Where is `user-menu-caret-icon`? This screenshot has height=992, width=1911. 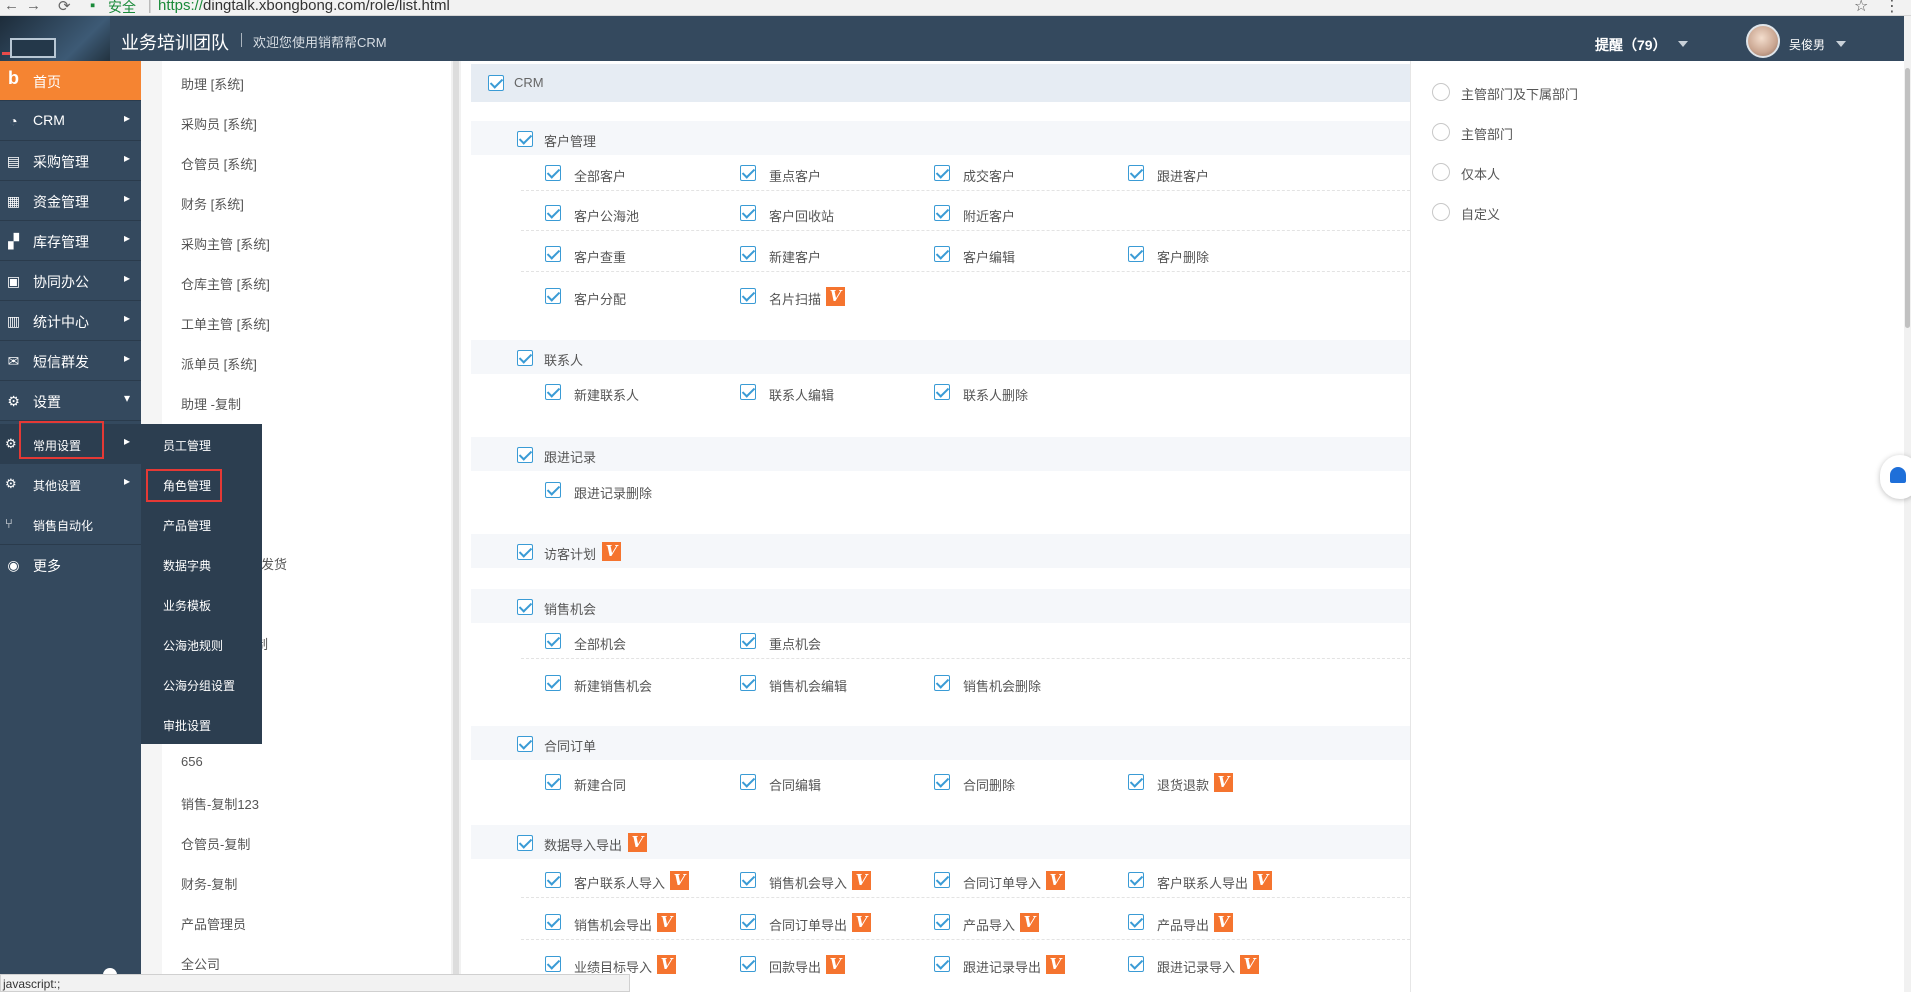
user-menu-caret-icon is located at coordinates (1841, 44).